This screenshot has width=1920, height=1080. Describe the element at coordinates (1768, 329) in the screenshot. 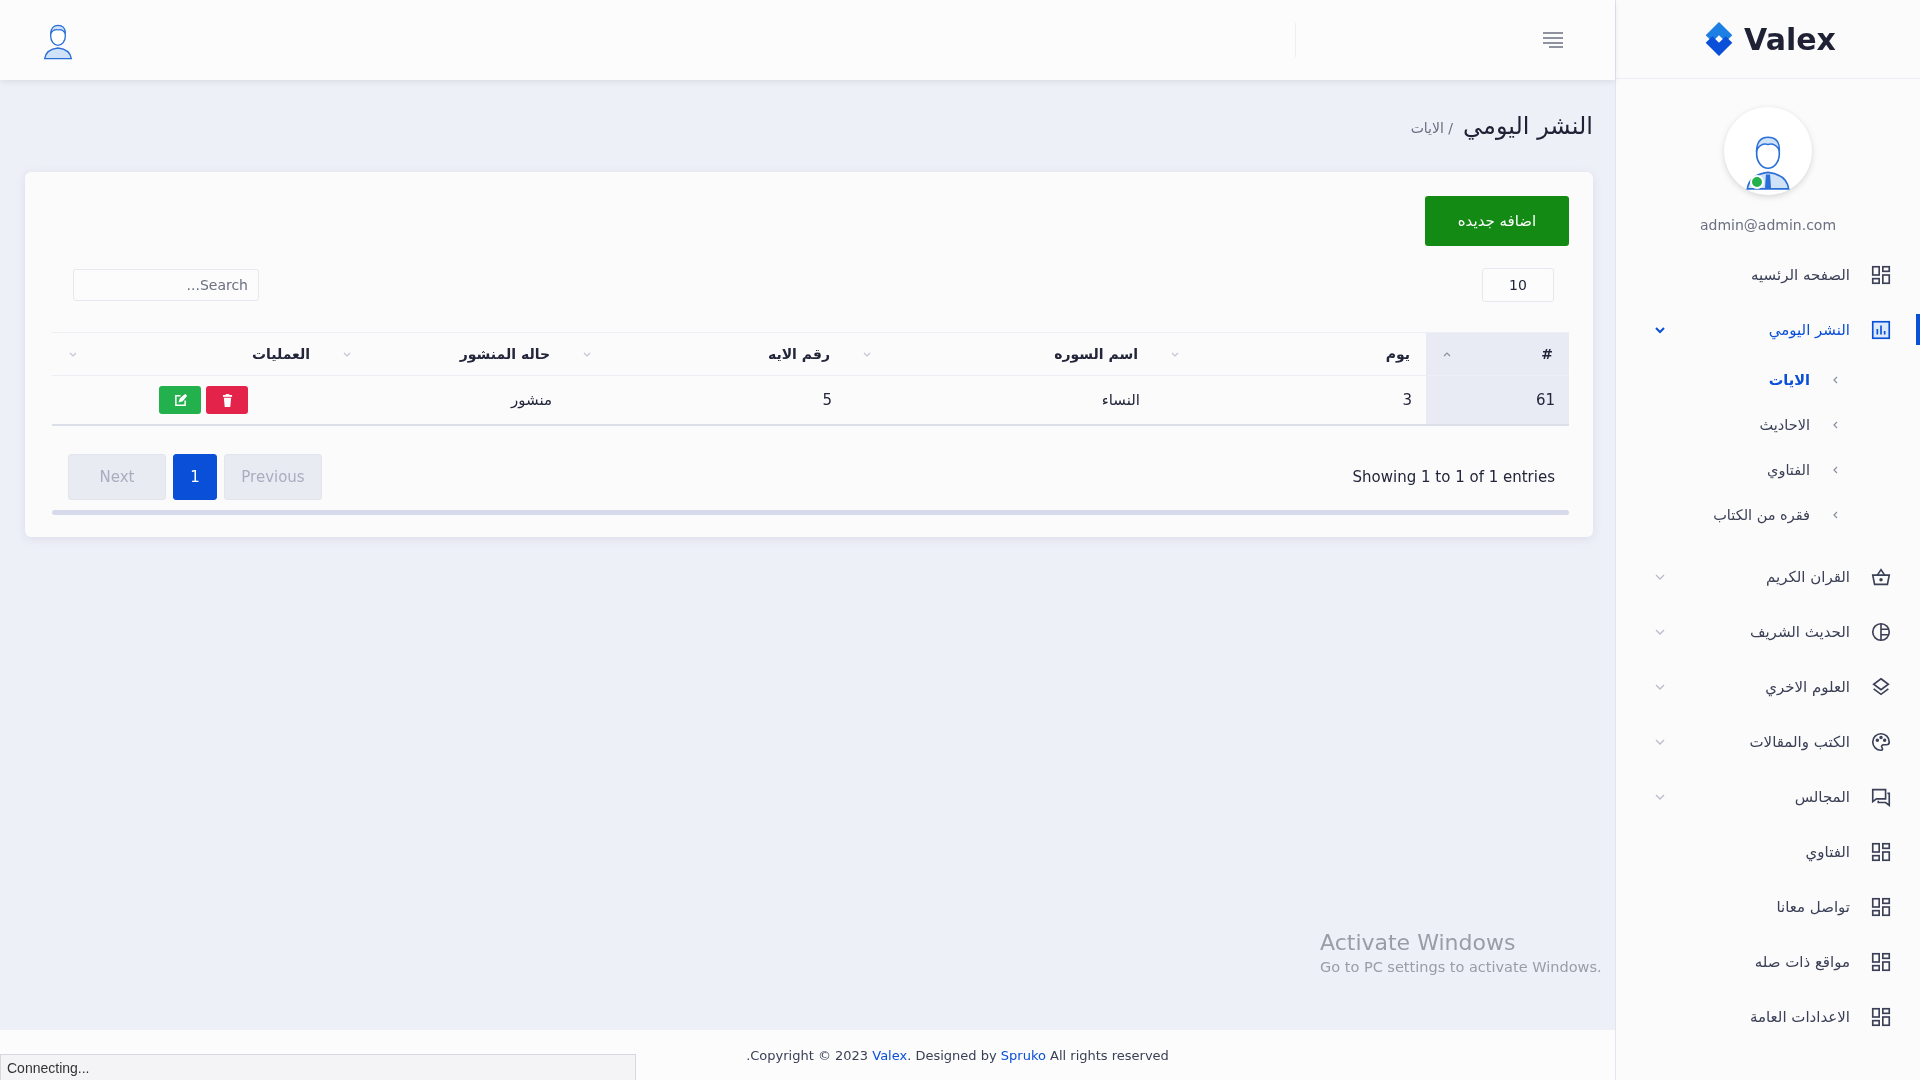

I see `menu-item: النشر اليومي` at that location.